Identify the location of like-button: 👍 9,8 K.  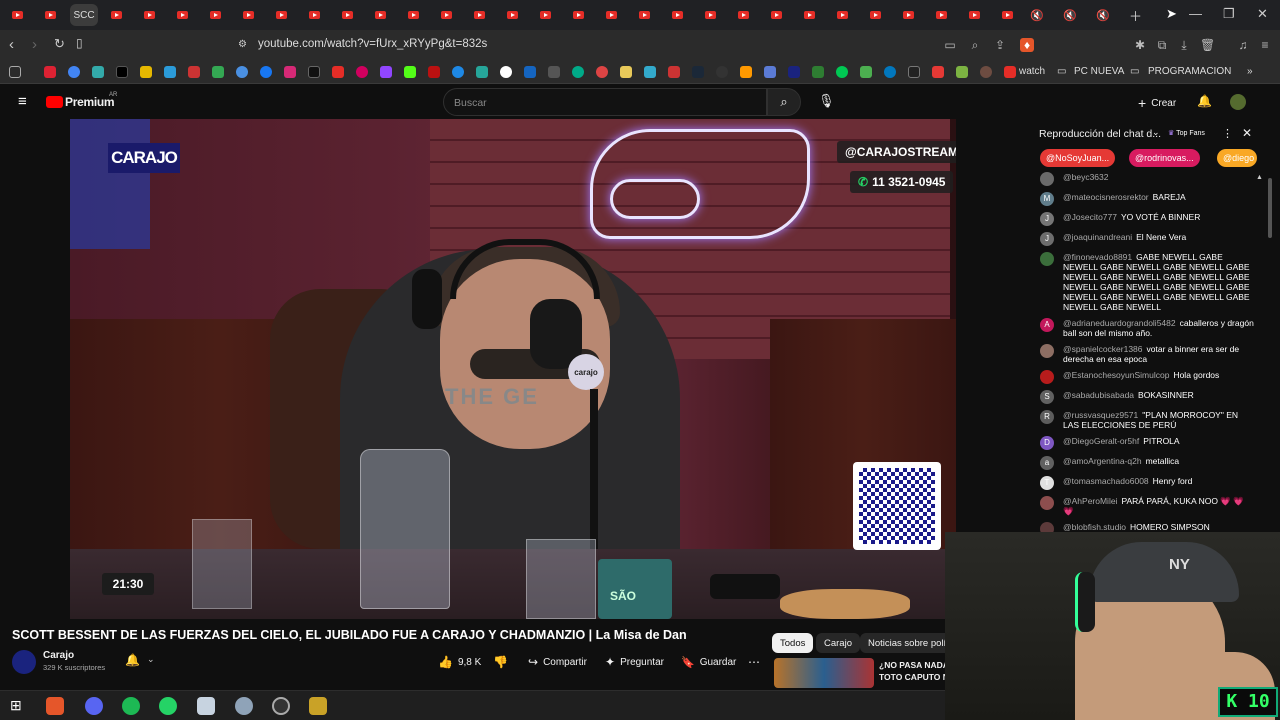
(459, 662).